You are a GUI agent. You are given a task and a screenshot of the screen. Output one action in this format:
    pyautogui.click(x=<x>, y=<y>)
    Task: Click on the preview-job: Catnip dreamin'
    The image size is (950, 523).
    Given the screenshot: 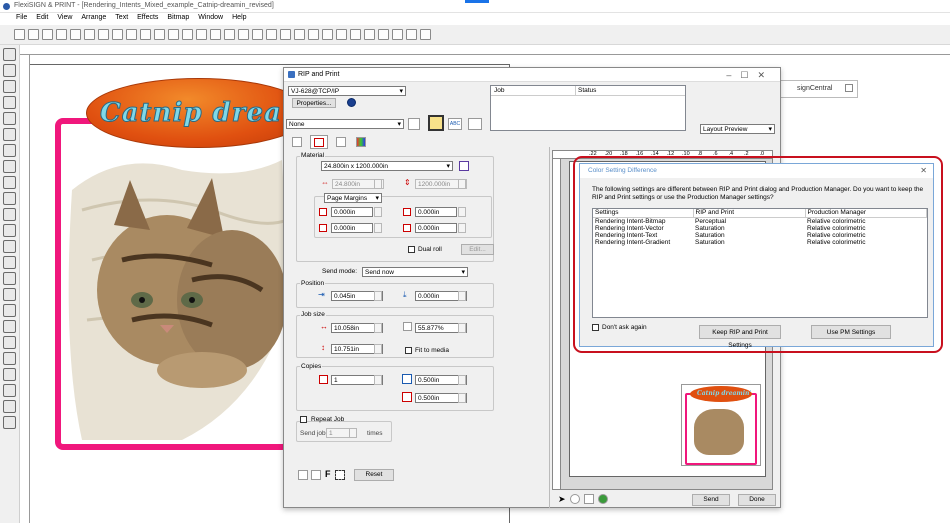 What is the action you would take?
    pyautogui.click(x=721, y=425)
    